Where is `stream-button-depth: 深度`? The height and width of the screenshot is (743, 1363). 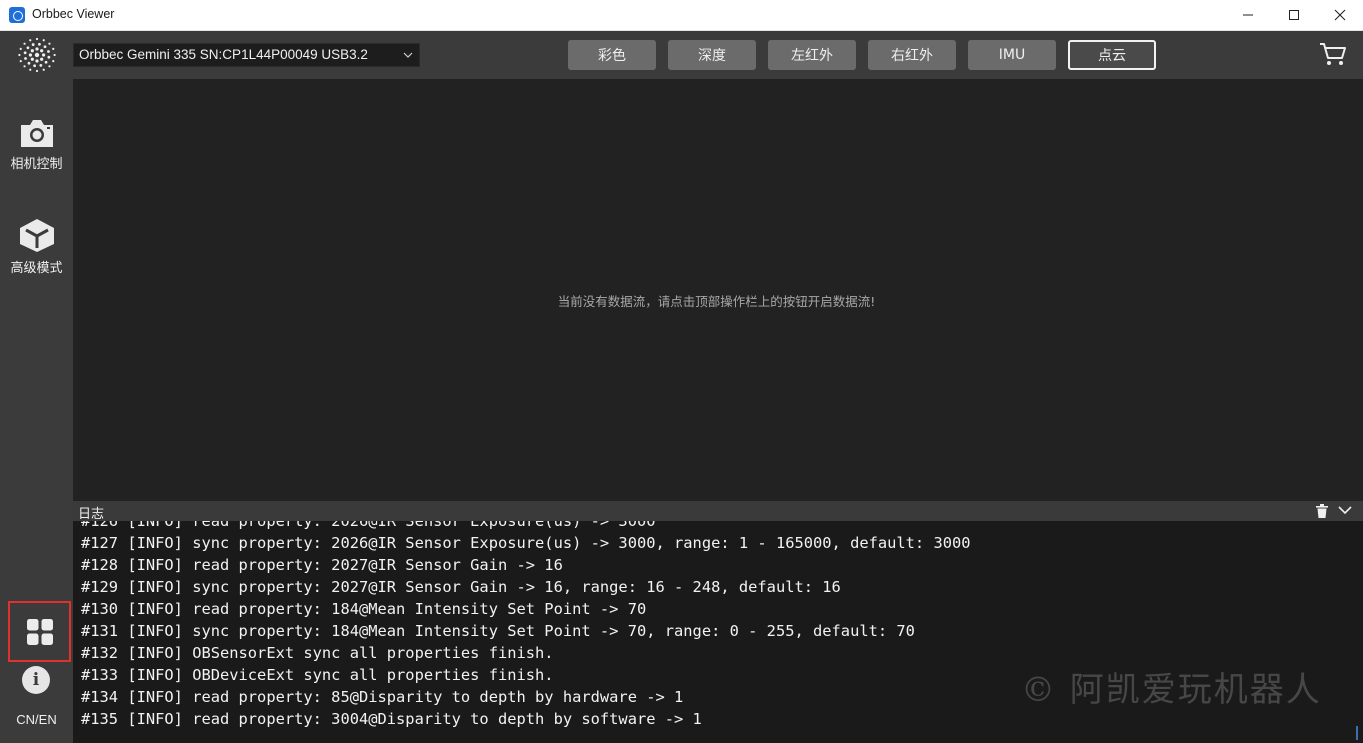 stream-button-depth: 深度 is located at coordinates (712, 55).